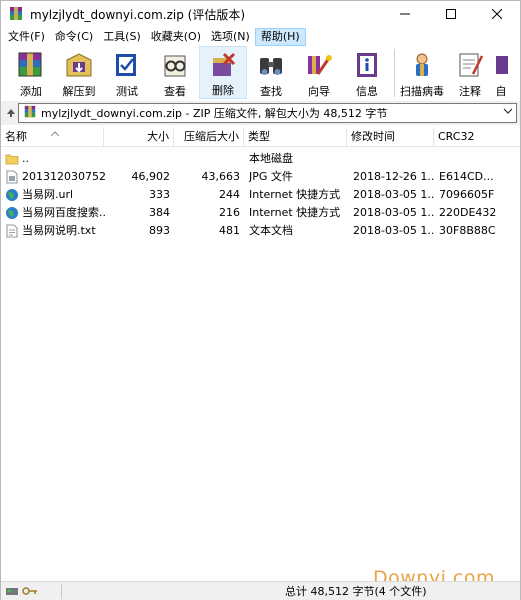  What do you see at coordinates (470, 91) in the screenshot?
I see `comment-label: 注释` at bounding box center [470, 91].